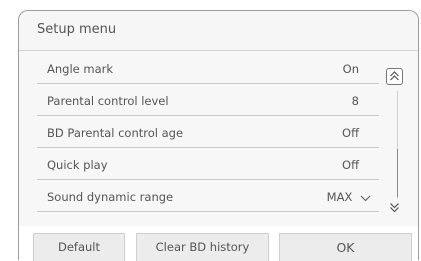  What do you see at coordinates (208, 165) in the screenshot?
I see `setting-row-quick-play: Quick play Off` at bounding box center [208, 165].